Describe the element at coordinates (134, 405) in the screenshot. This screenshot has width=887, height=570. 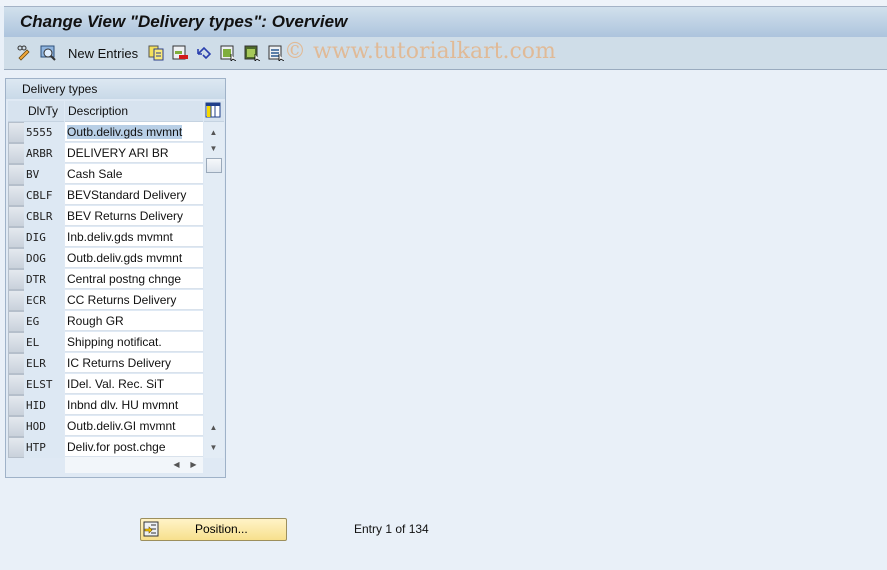
I see `cell-description: Inbnd dlv. HU mvmnt` at that location.